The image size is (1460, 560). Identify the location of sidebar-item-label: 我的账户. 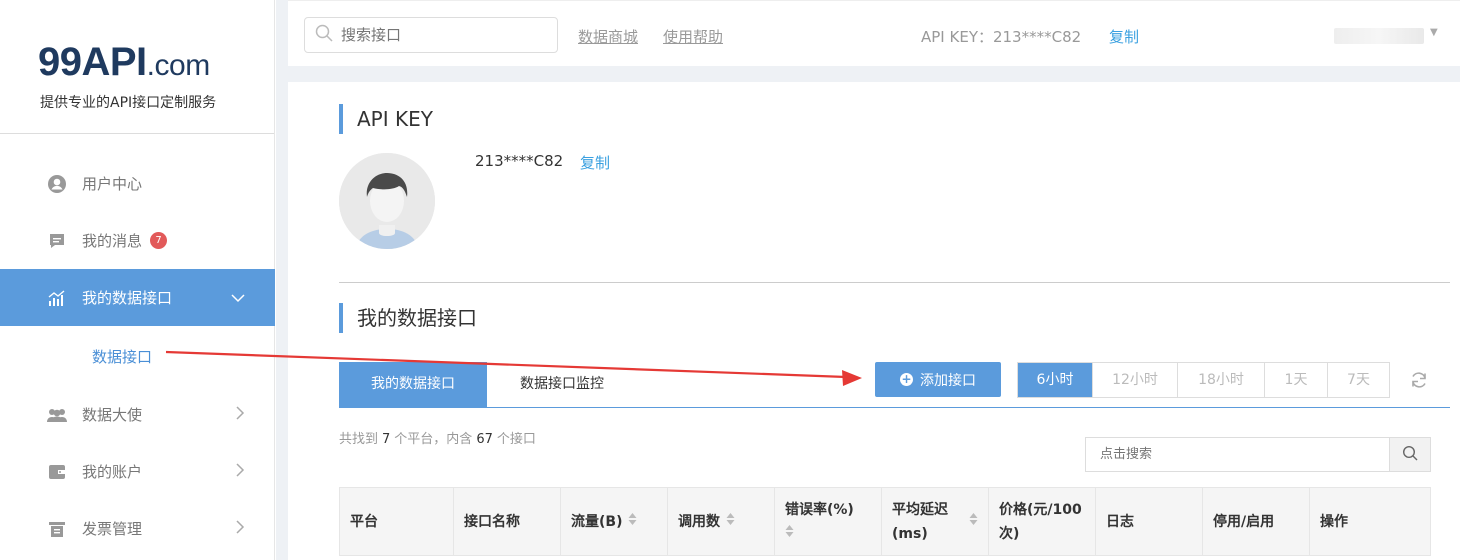
(112, 472).